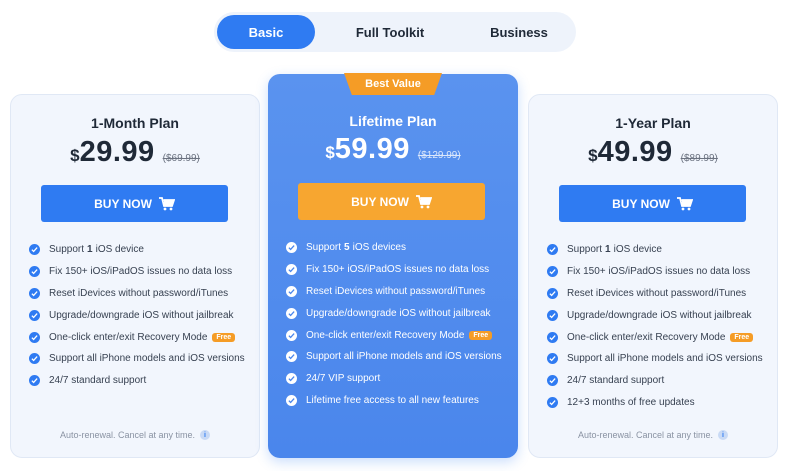  What do you see at coordinates (266, 32) in the screenshot?
I see `tab-basic: Basic` at bounding box center [266, 32].